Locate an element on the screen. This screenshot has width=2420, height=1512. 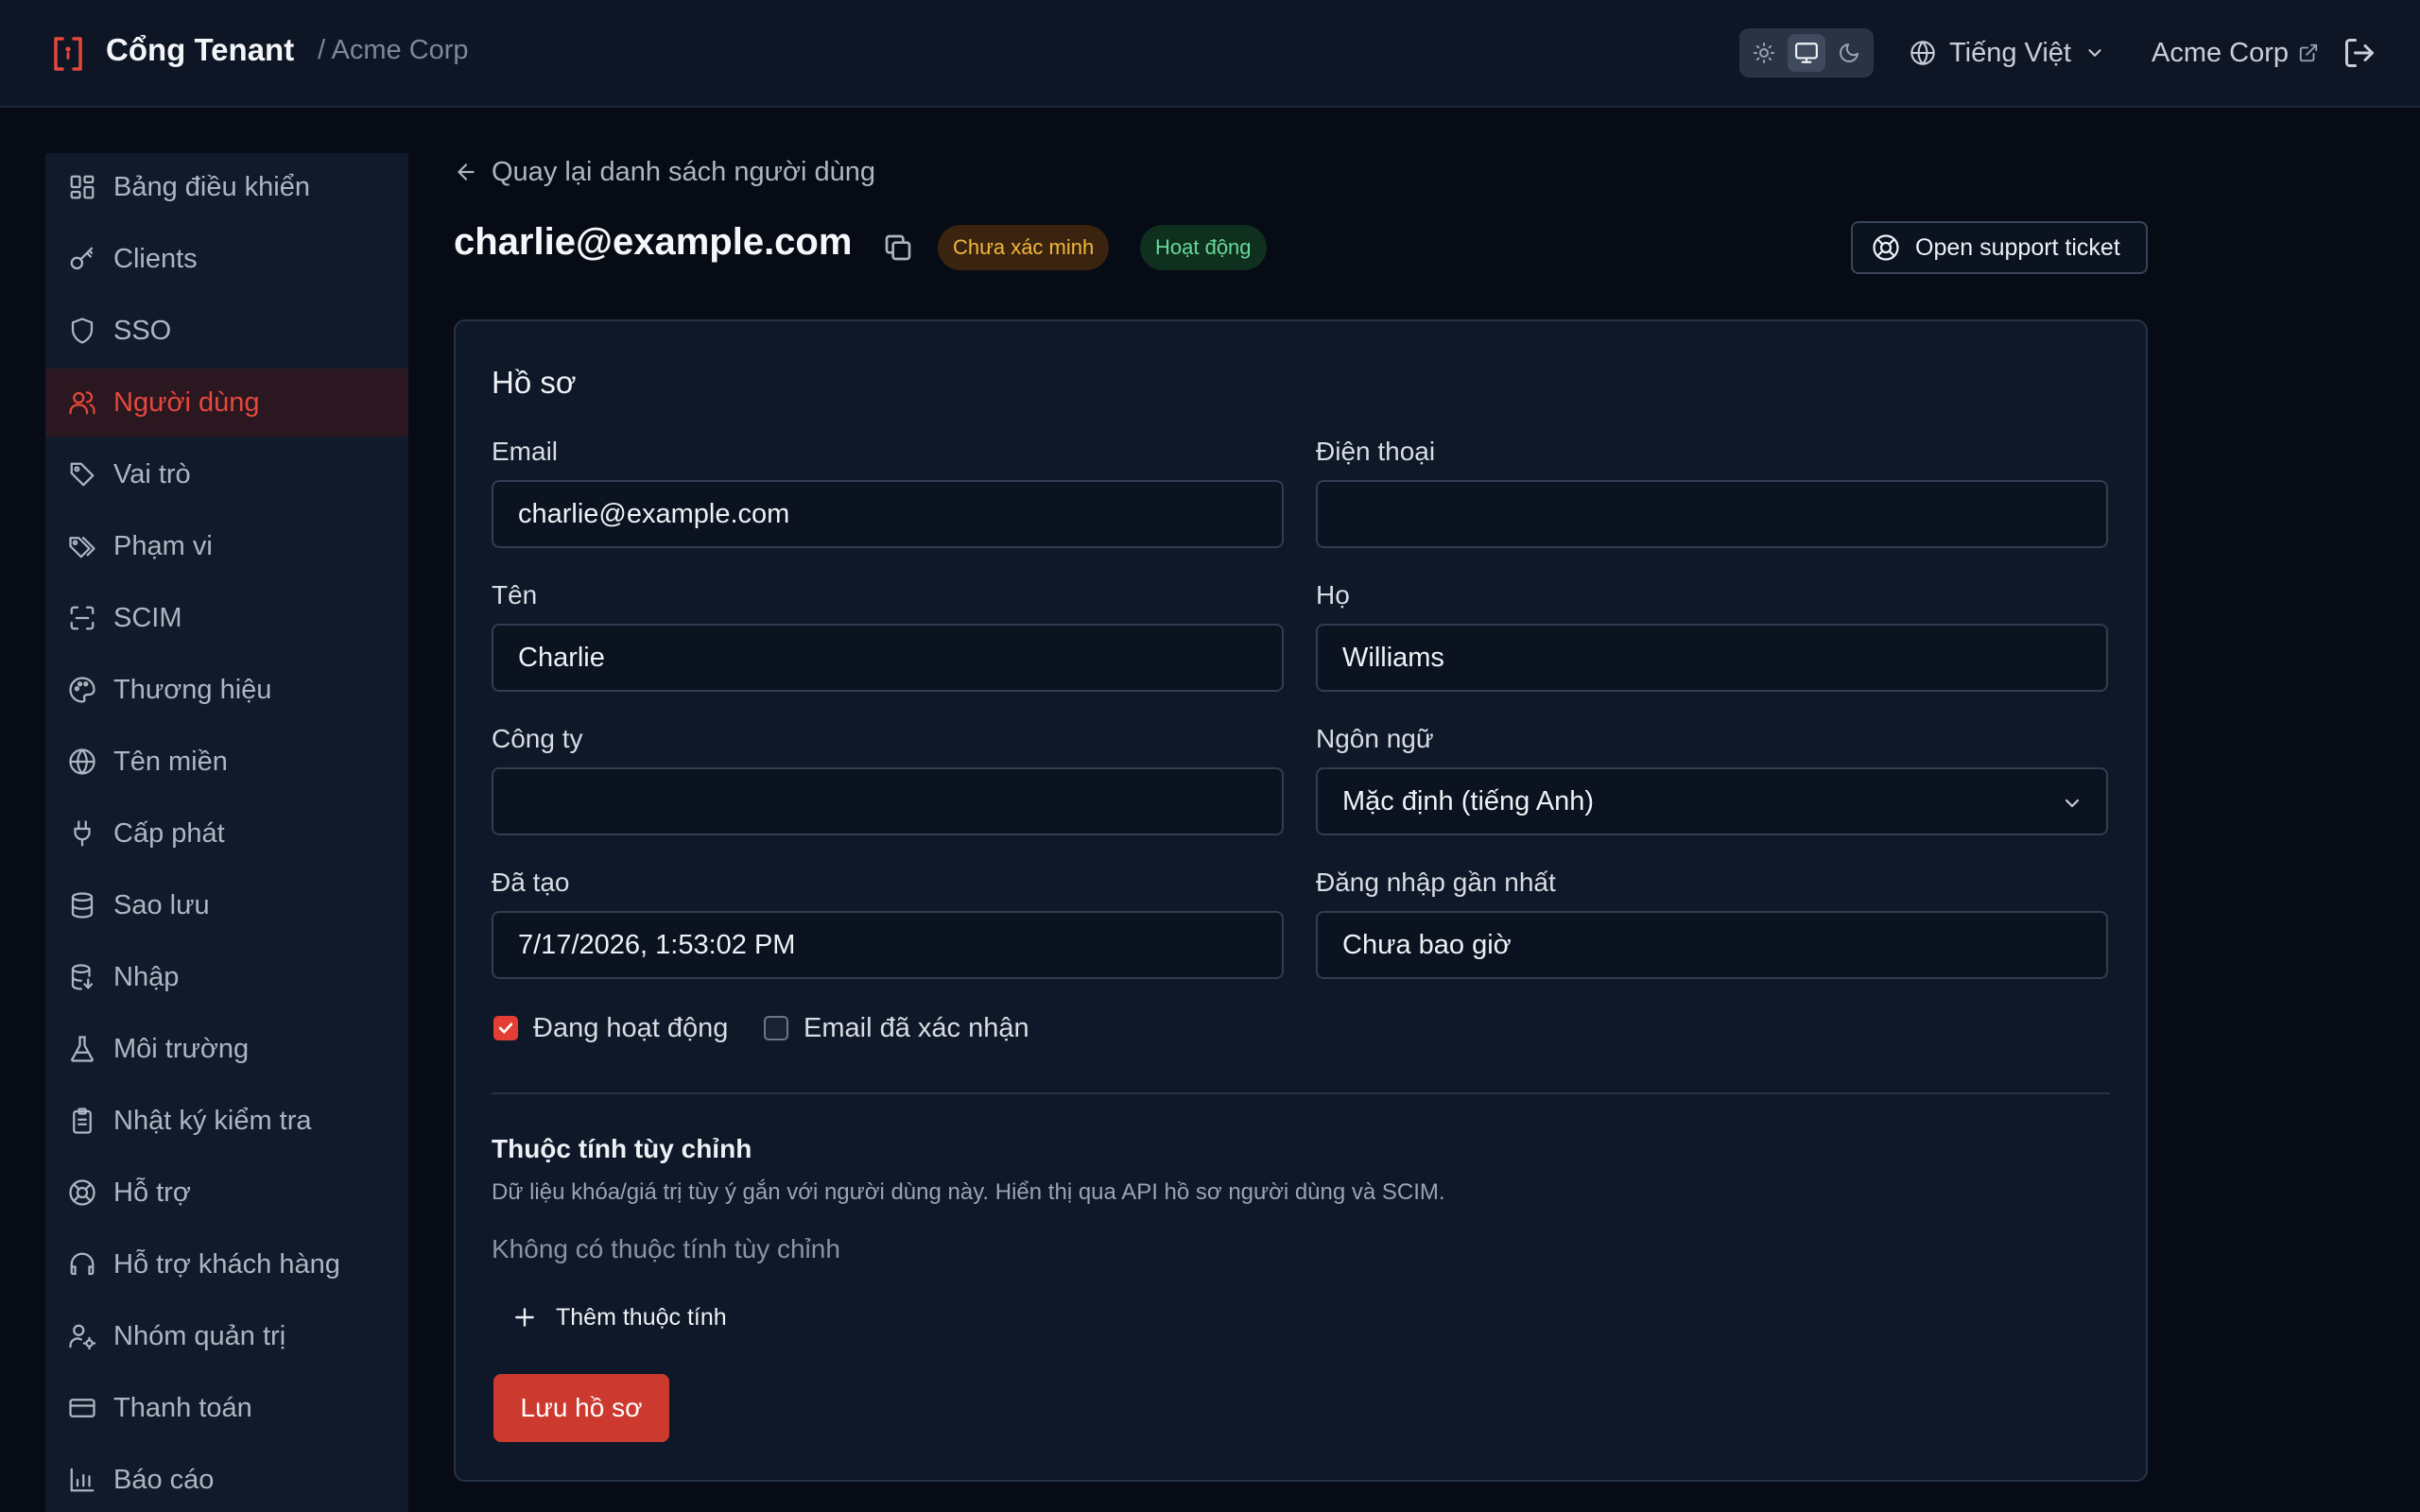
theme-dark-button is located at coordinates (1849, 53).